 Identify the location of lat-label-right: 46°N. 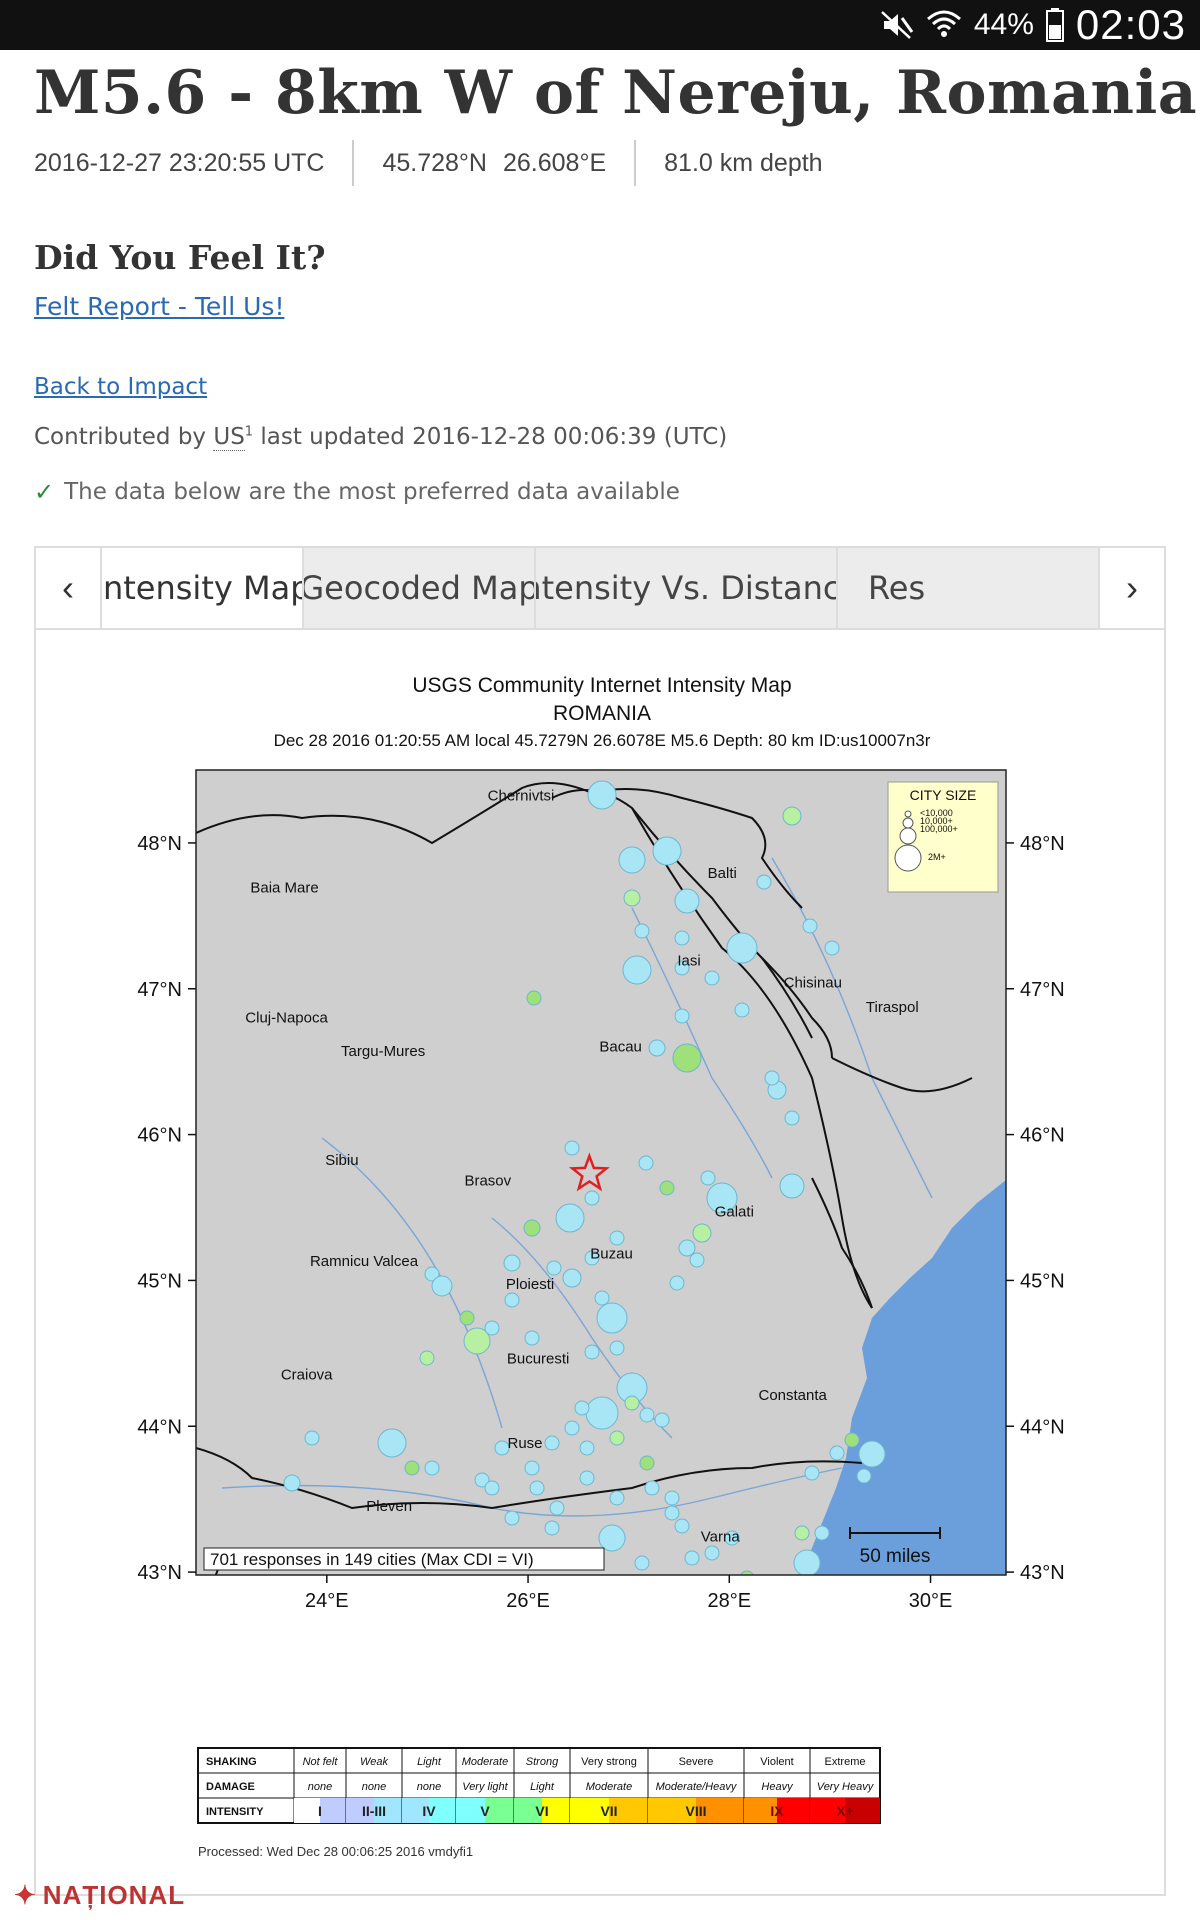
(1042, 1136).